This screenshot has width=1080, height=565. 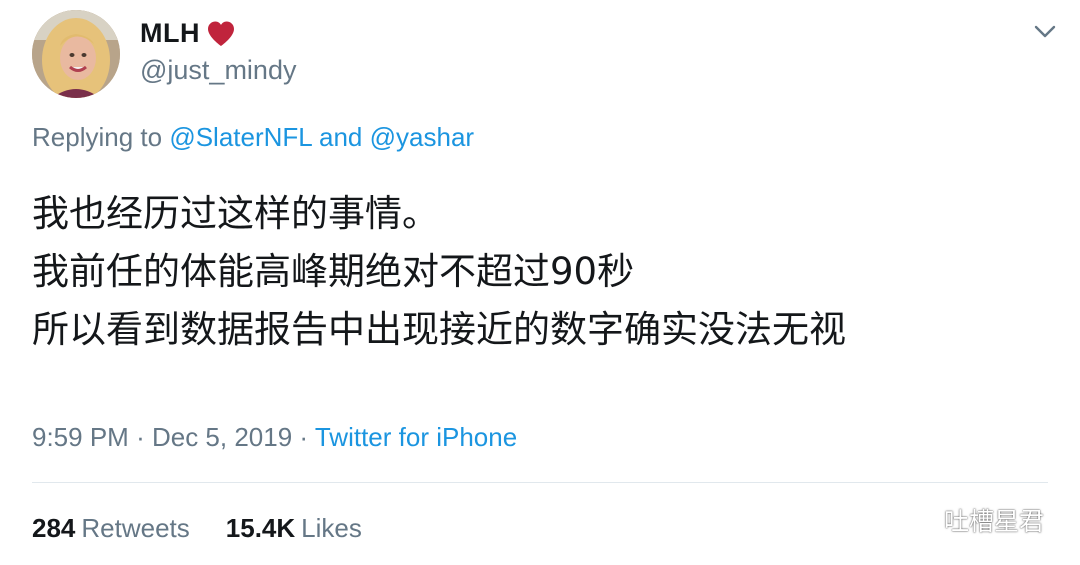 What do you see at coordinates (80, 437) in the screenshot?
I see `tweet-time: 9:59 PM` at bounding box center [80, 437].